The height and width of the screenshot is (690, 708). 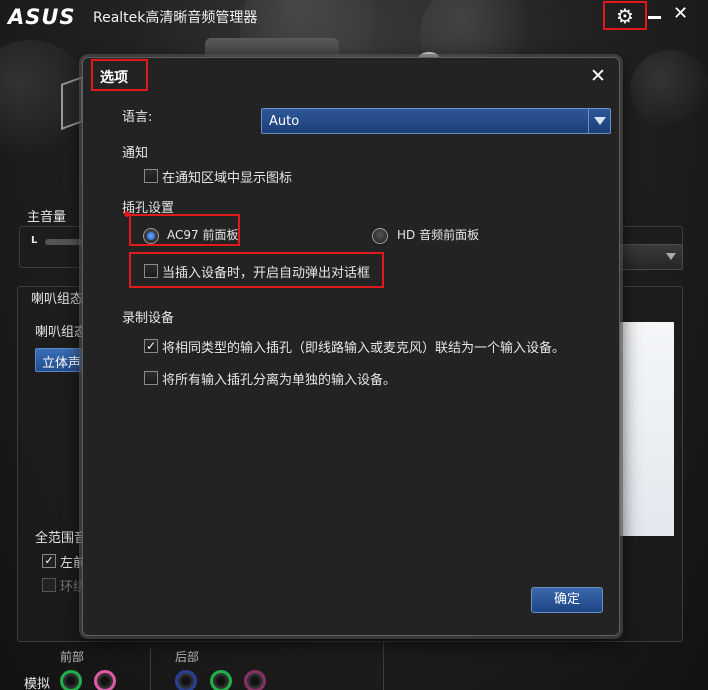 I want to click on dialog-title: 选项, so click(x=114, y=78).